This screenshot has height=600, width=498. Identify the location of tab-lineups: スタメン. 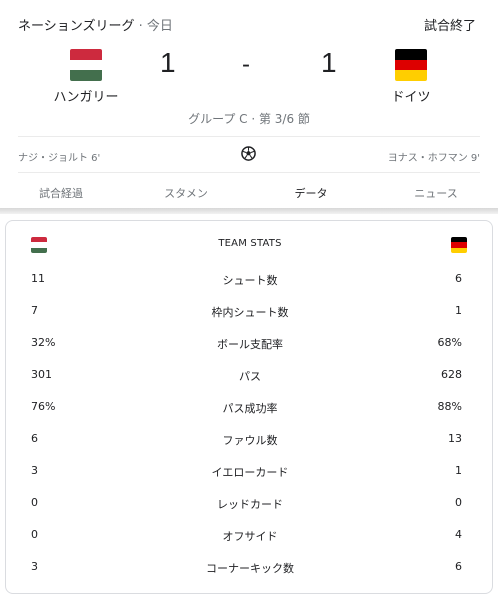
(186, 193).